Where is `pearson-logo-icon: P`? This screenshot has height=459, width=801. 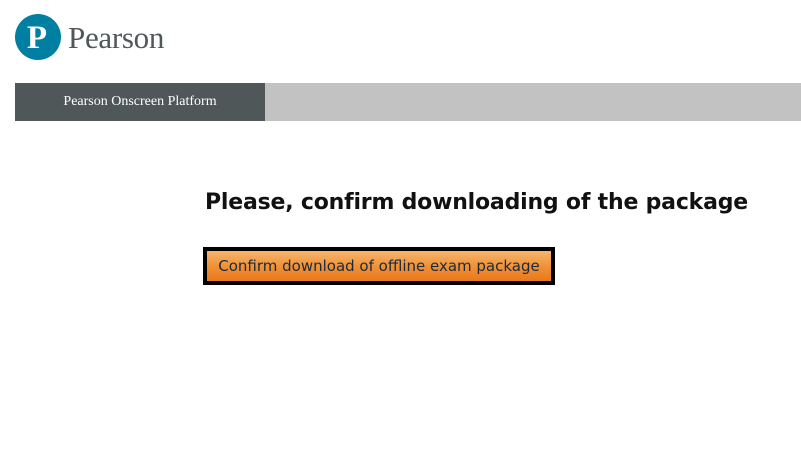
pearson-logo-icon: P is located at coordinates (38, 37).